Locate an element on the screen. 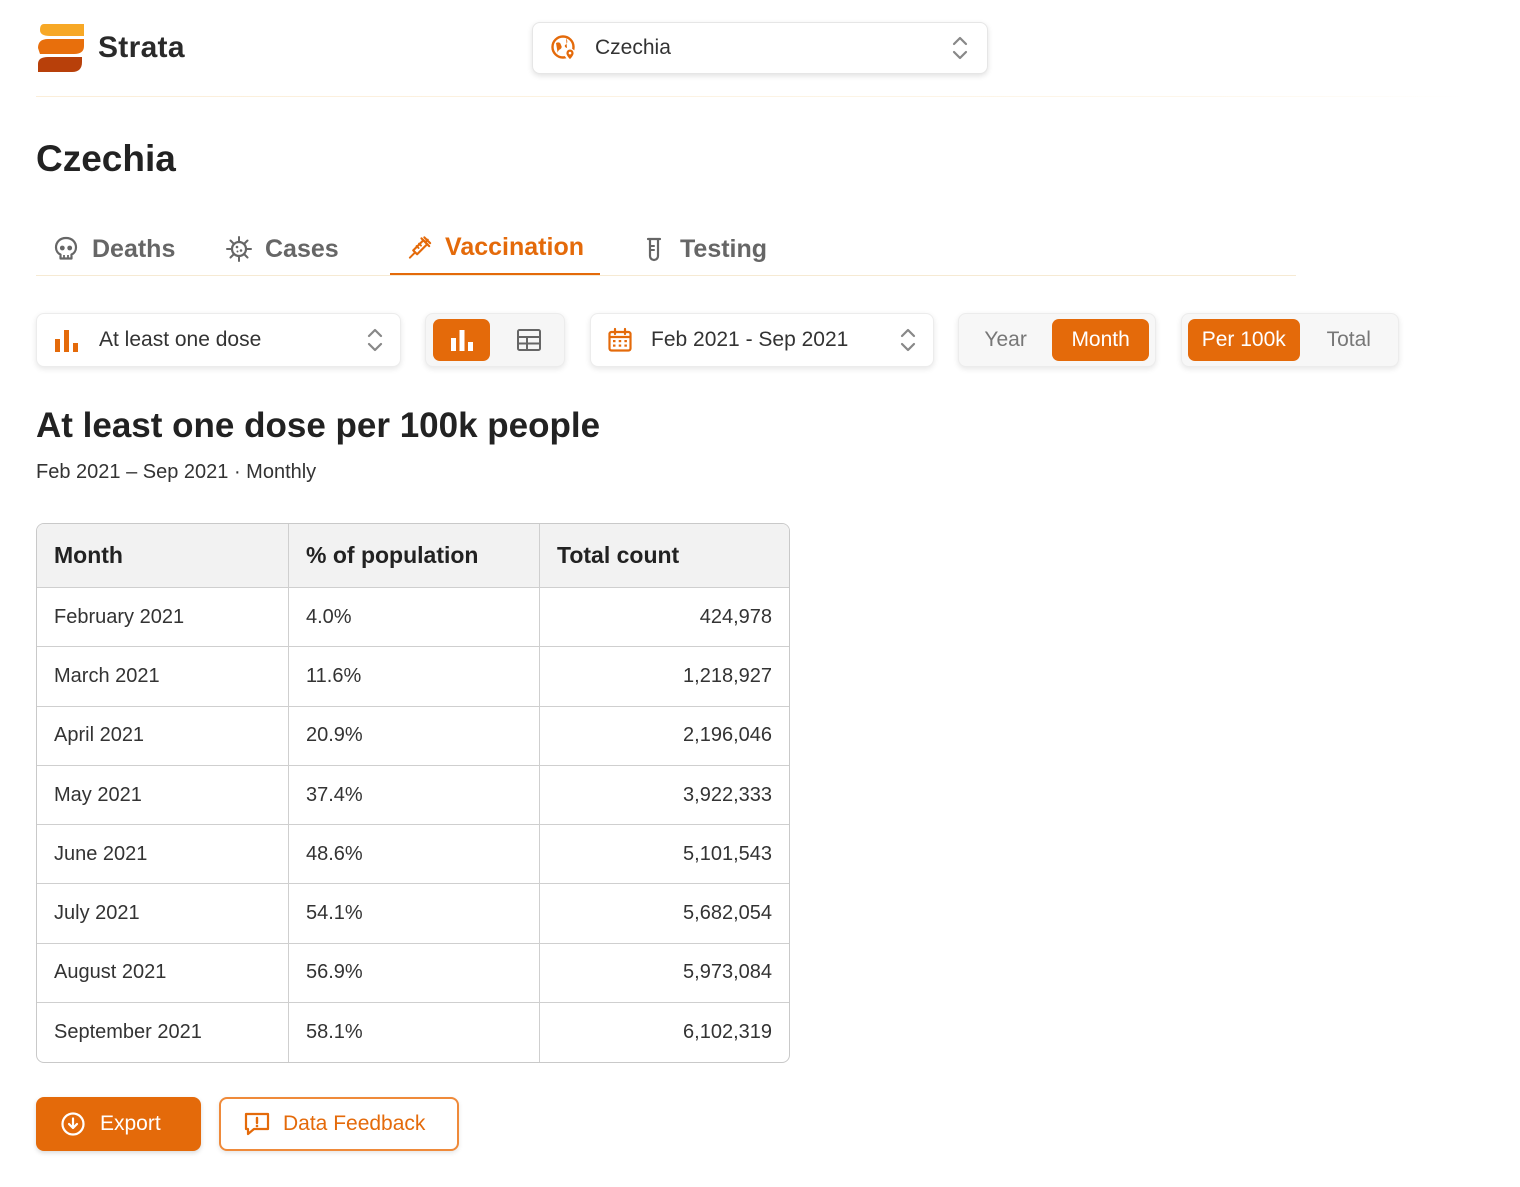 This screenshot has height=1187, width=1520. chart-subtitle: Feb 2021 – Sep 2021 · Monthly is located at coordinates (176, 472).